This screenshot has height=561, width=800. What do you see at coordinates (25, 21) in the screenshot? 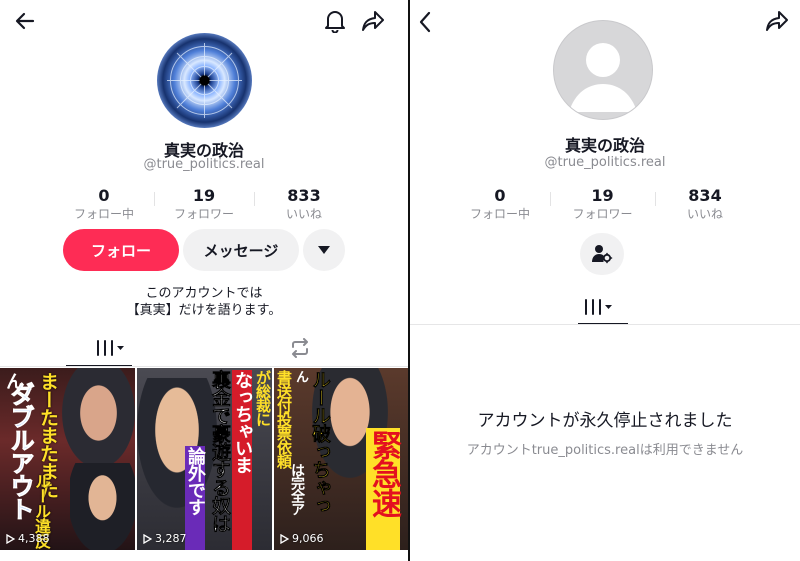
I see `back-arrow-icon` at bounding box center [25, 21].